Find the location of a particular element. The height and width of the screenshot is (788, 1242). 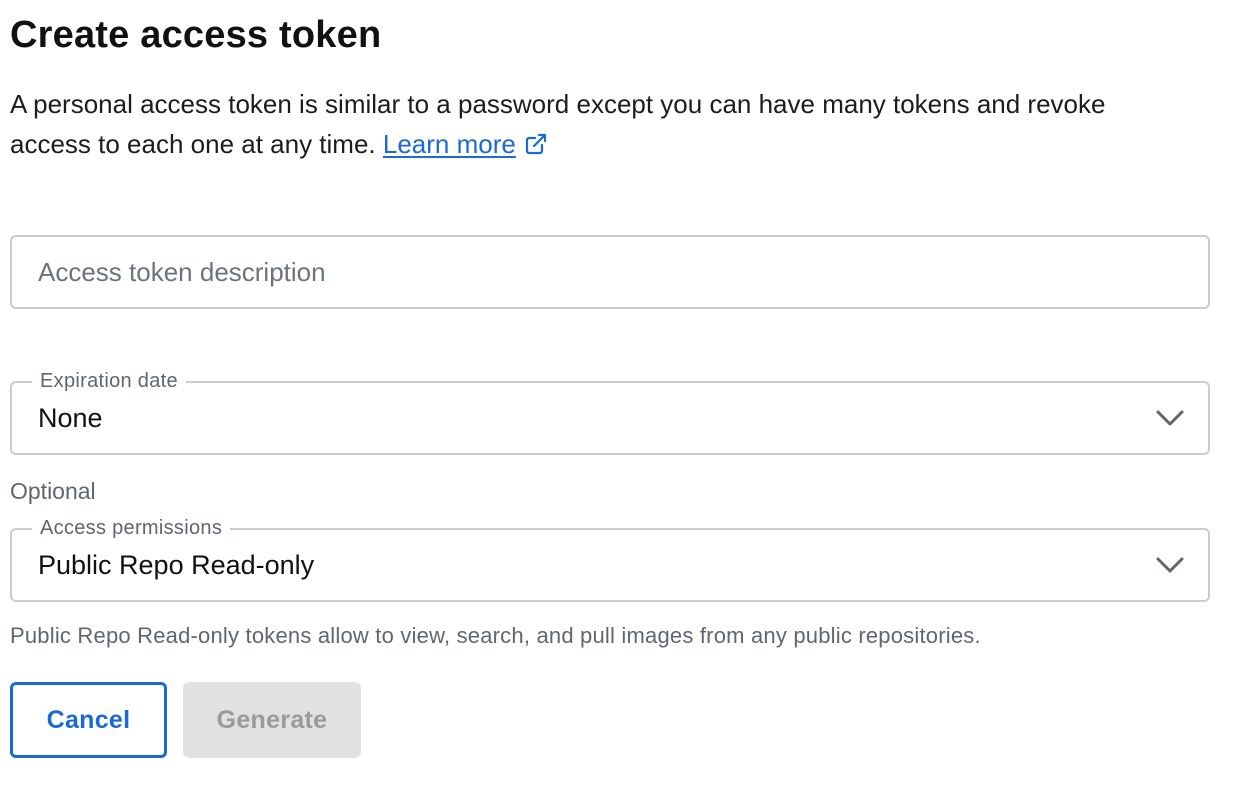

token-description-field is located at coordinates (610, 272).